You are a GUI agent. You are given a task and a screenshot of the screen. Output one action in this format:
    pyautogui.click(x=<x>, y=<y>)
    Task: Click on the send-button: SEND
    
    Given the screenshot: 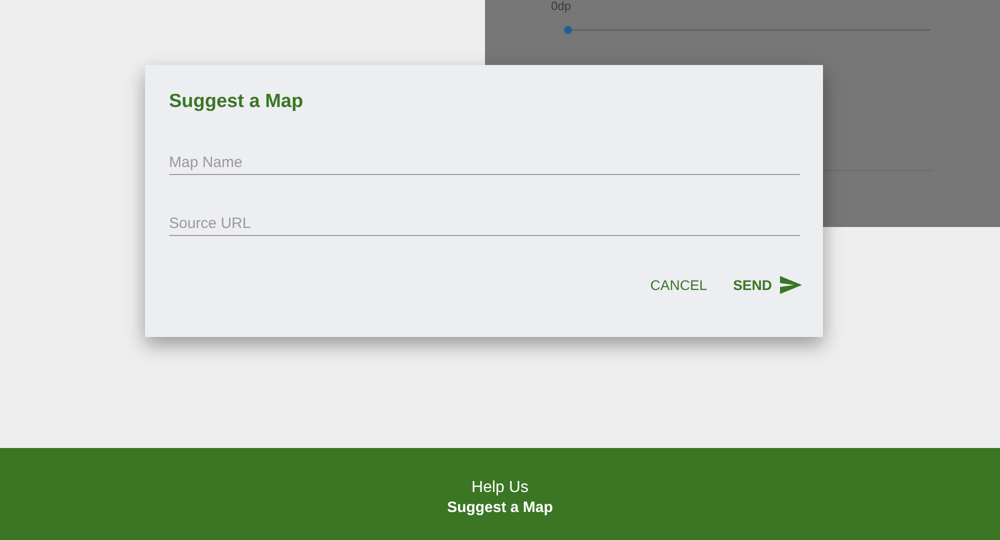 What is the action you would take?
    pyautogui.click(x=767, y=285)
    